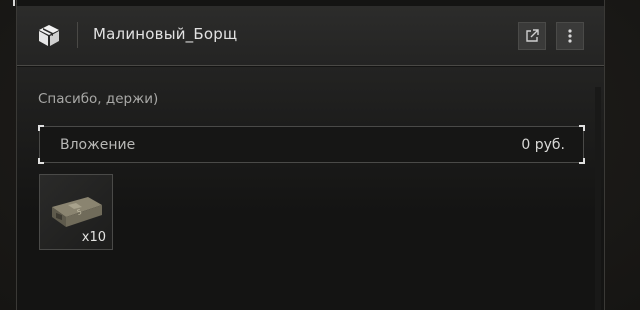 Image resolution: width=640 pixels, height=310 pixels. I want to click on window-corner-marker, so click(14, 3).